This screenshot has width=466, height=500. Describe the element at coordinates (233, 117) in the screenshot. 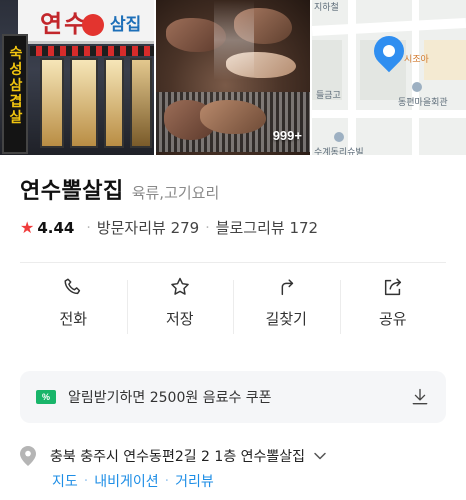

I see `meat-piece` at that location.